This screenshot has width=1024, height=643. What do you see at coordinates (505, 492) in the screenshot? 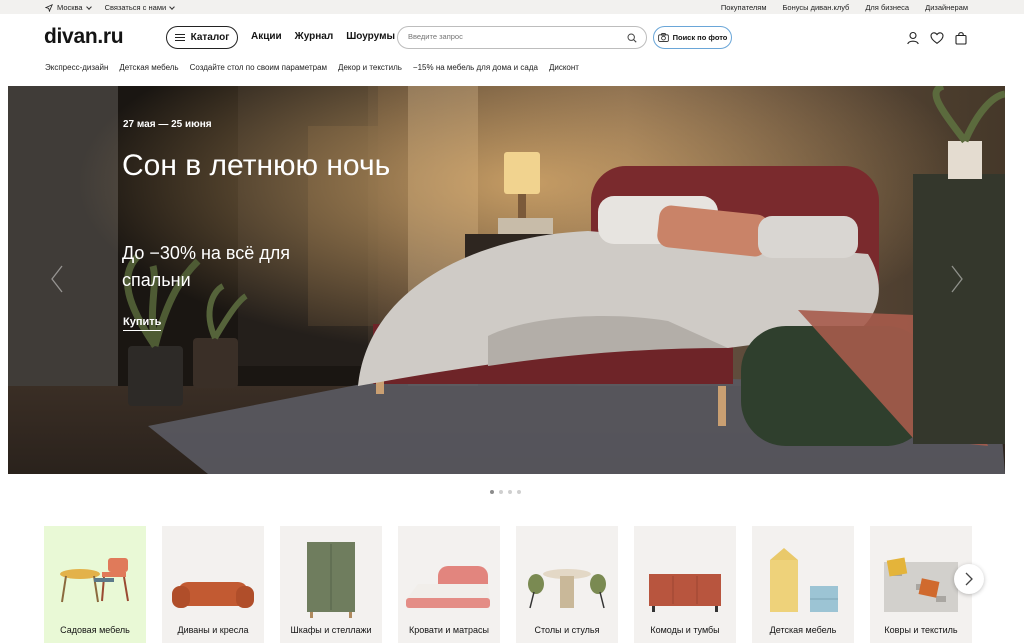
I see `carousel-dots` at bounding box center [505, 492].